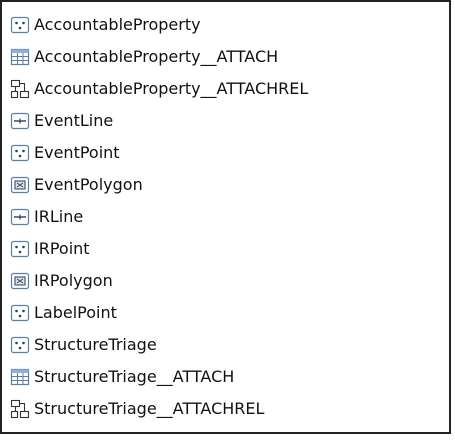 The height and width of the screenshot is (440, 455). What do you see at coordinates (73, 280) in the screenshot?
I see `list-item-label: IRPolygon` at bounding box center [73, 280].